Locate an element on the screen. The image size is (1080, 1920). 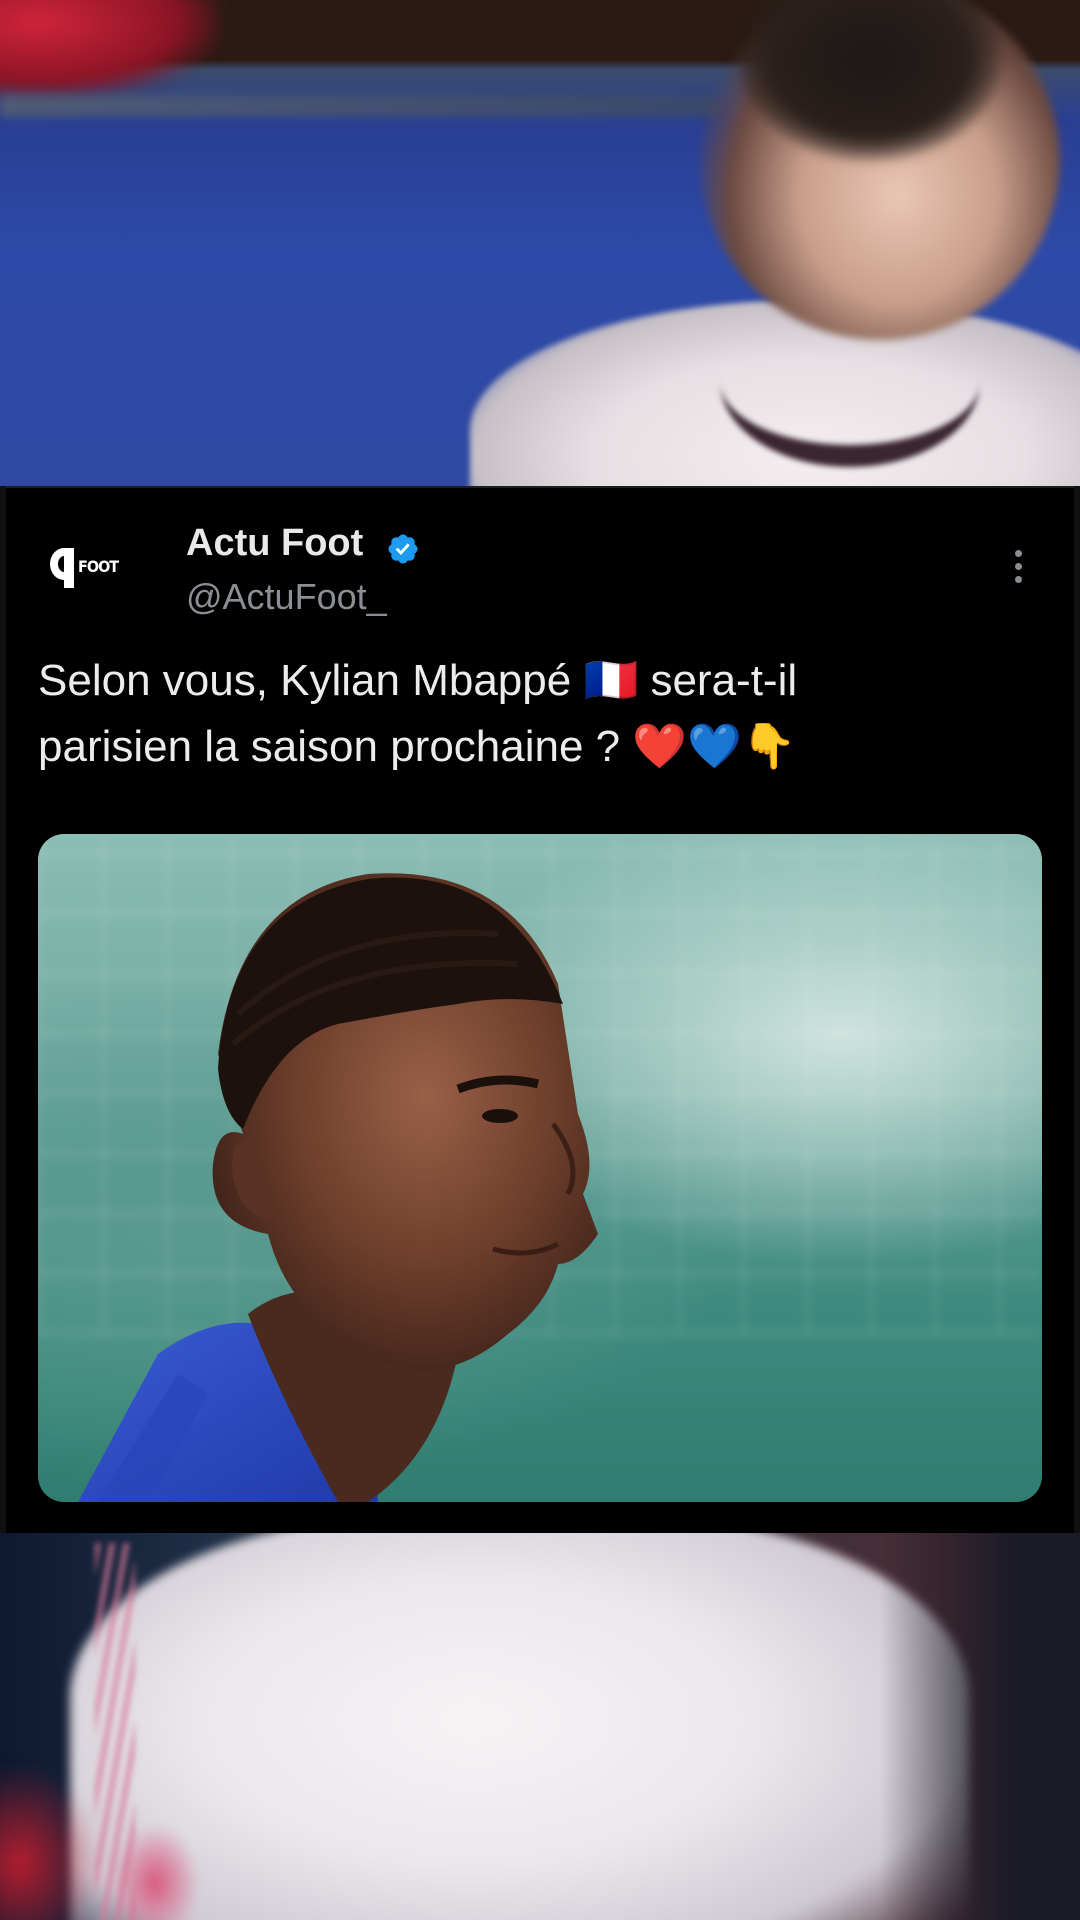
tweet-header: FOOT Actu Foot @ActuFoot_ is located at coordinates (540, 558).